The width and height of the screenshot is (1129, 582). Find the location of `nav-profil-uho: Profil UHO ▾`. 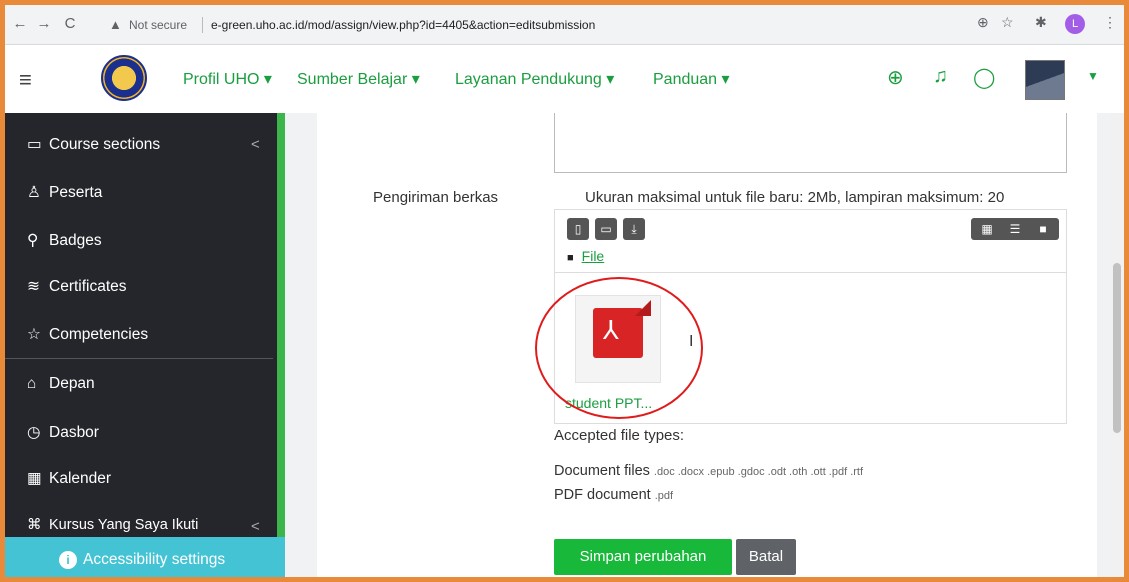

nav-profil-uho: Profil UHO ▾ is located at coordinates (227, 79).